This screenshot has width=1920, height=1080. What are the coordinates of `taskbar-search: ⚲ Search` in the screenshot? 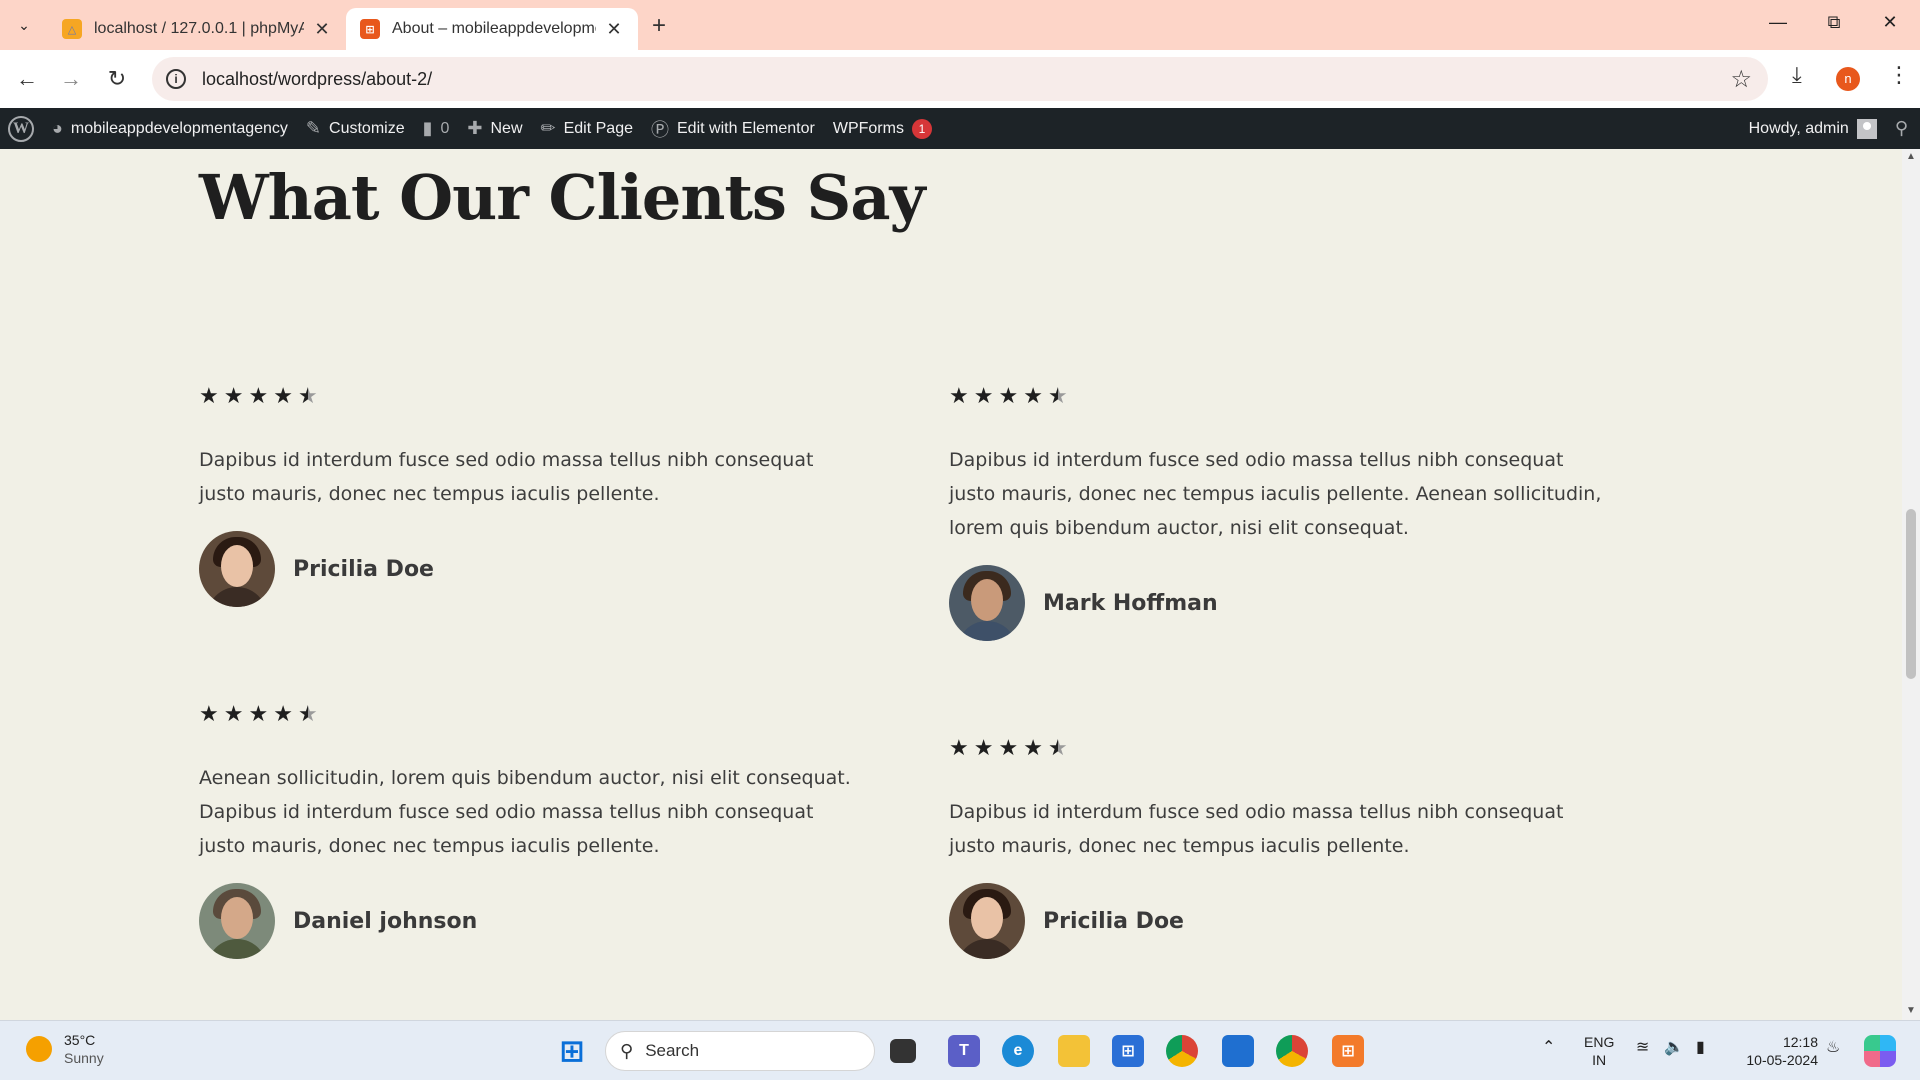 It's located at (740, 1051).